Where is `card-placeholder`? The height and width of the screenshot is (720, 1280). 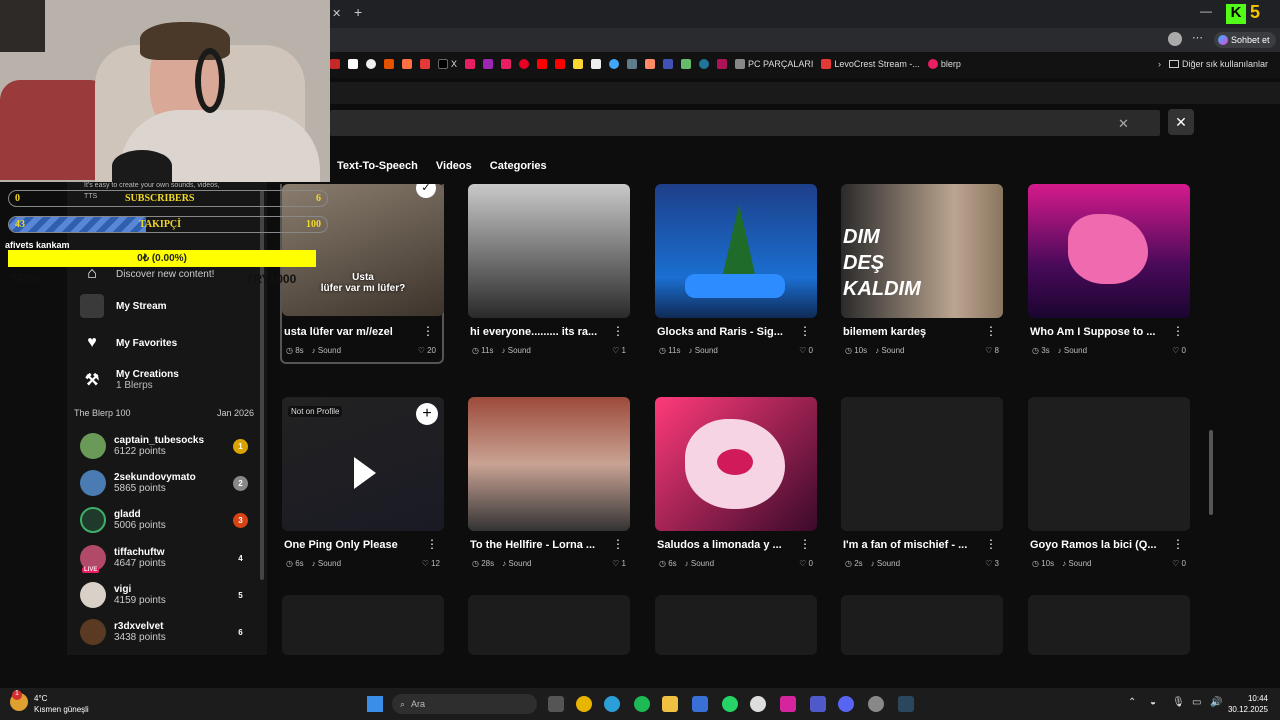 card-placeholder is located at coordinates (1109, 625).